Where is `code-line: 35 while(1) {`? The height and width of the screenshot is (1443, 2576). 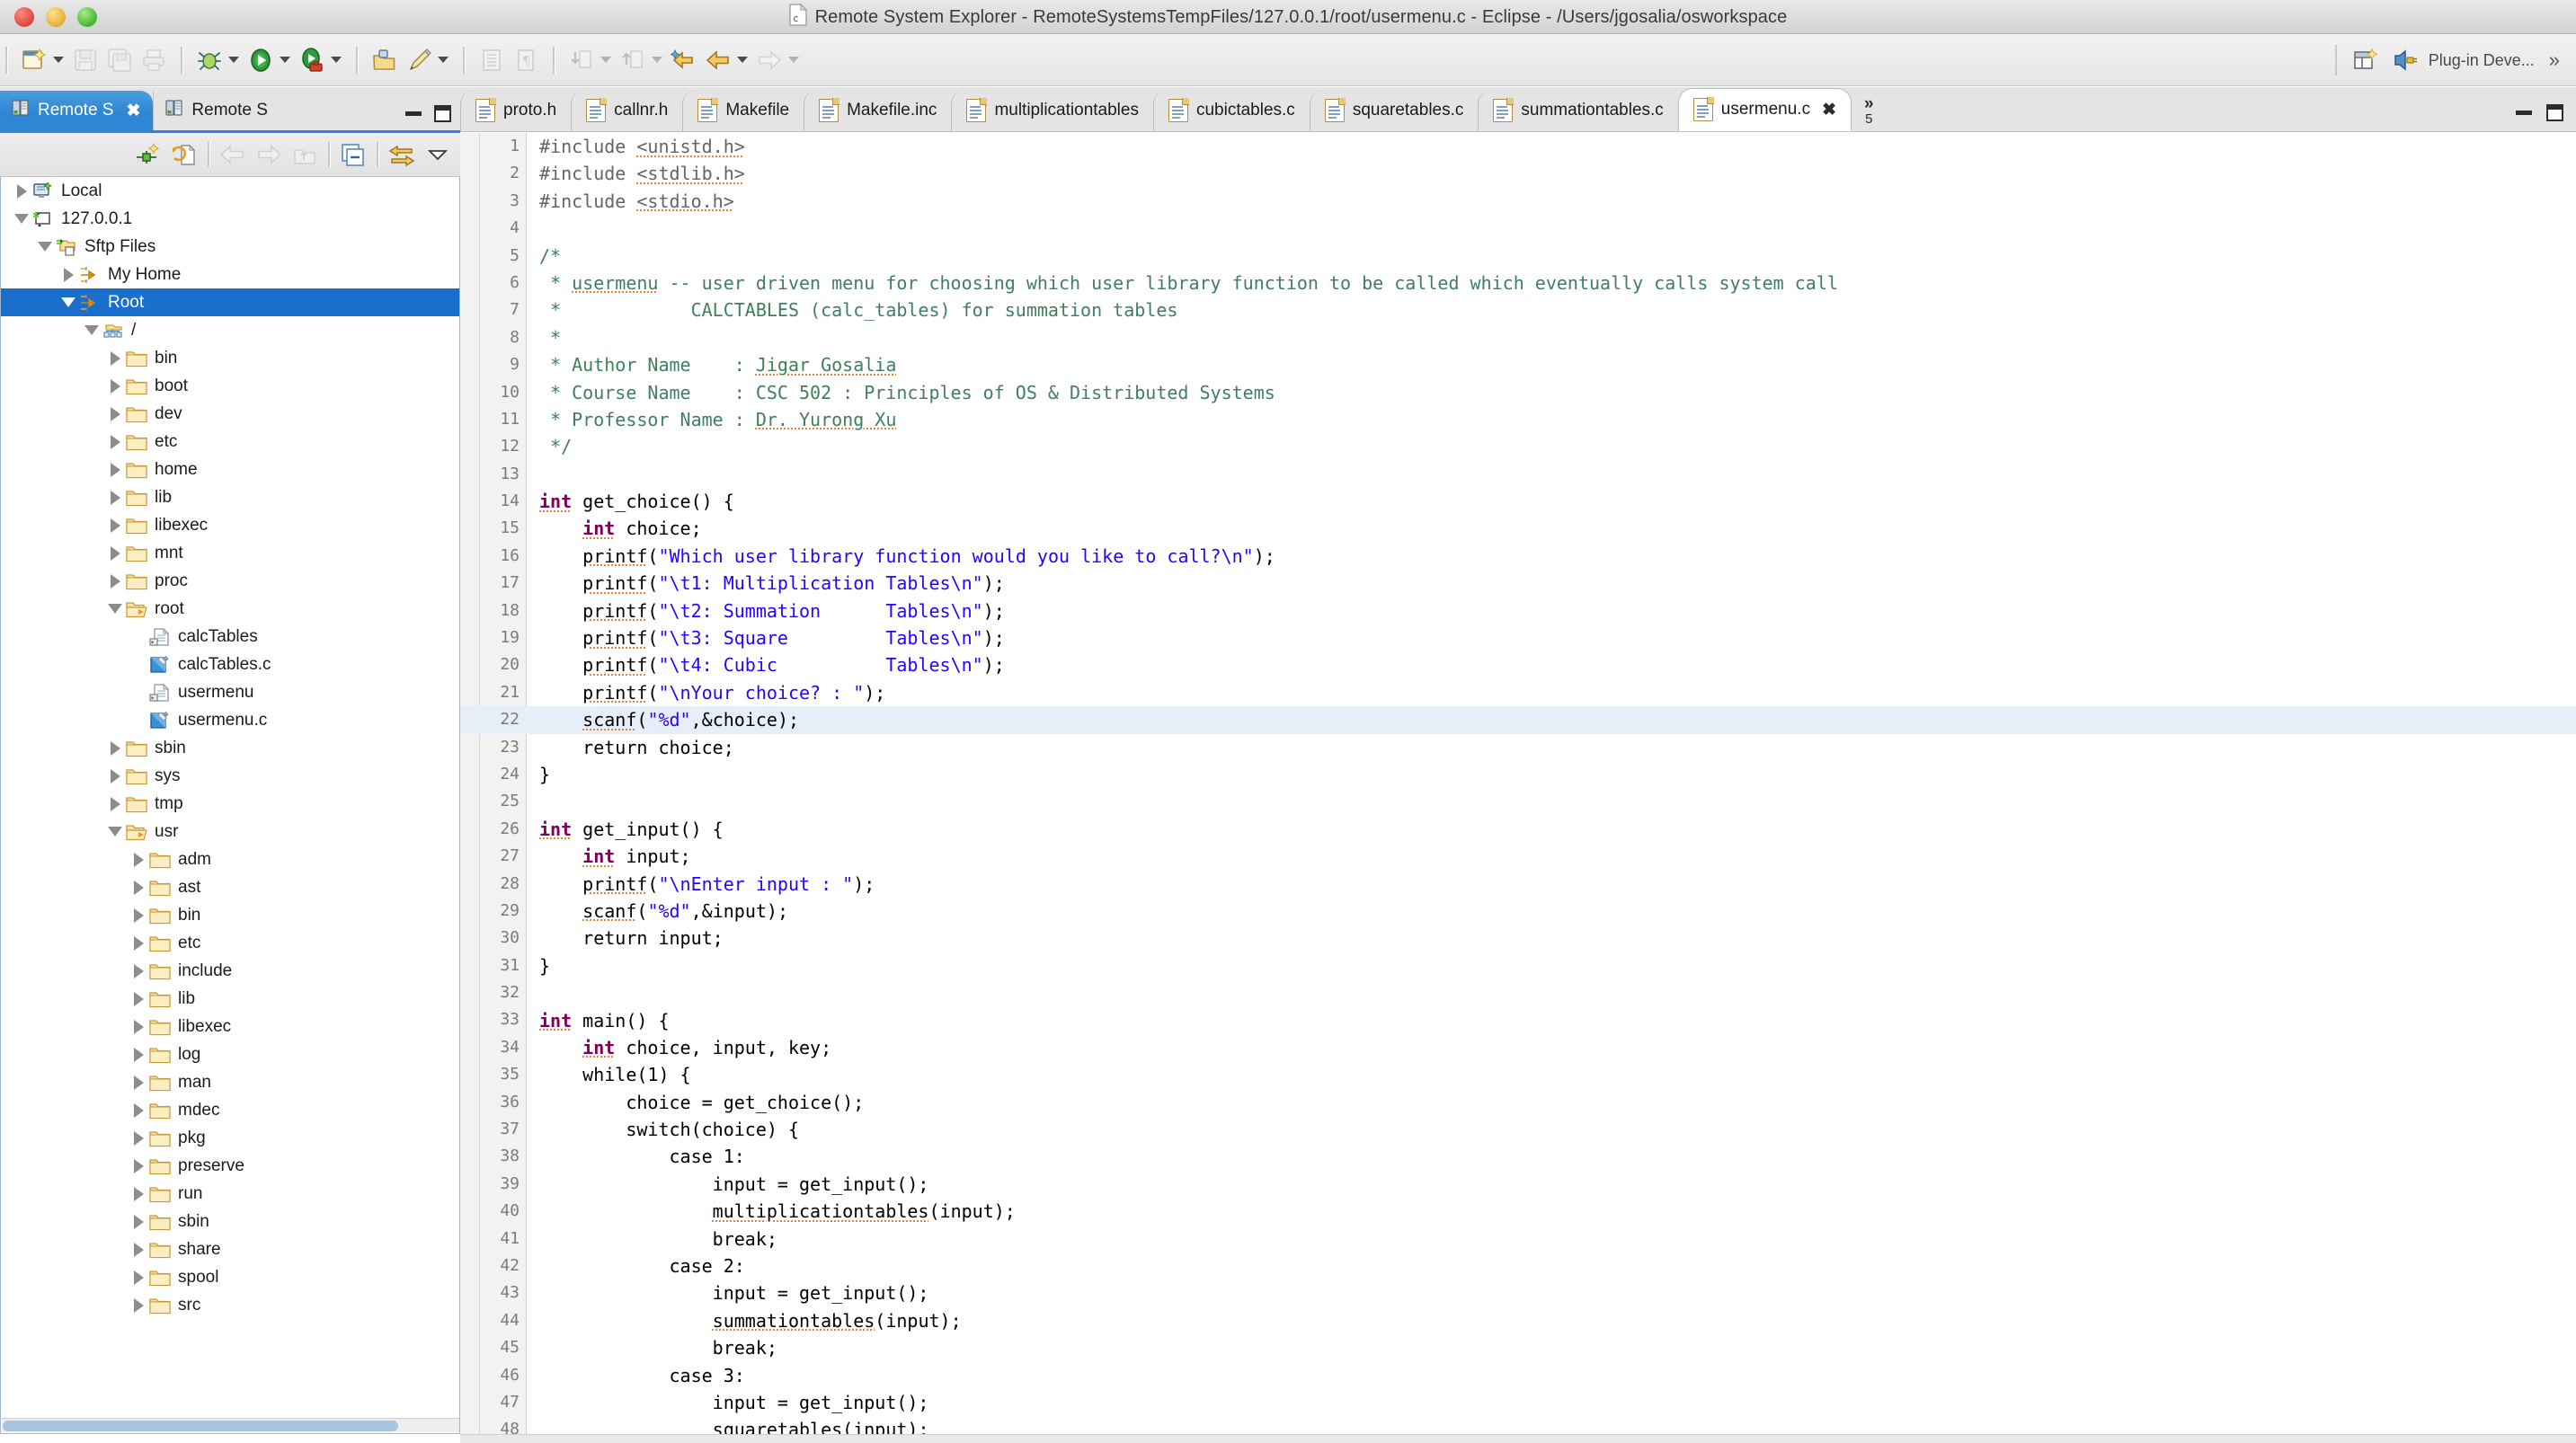
code-line: 35 while(1) { is located at coordinates (1518, 1074).